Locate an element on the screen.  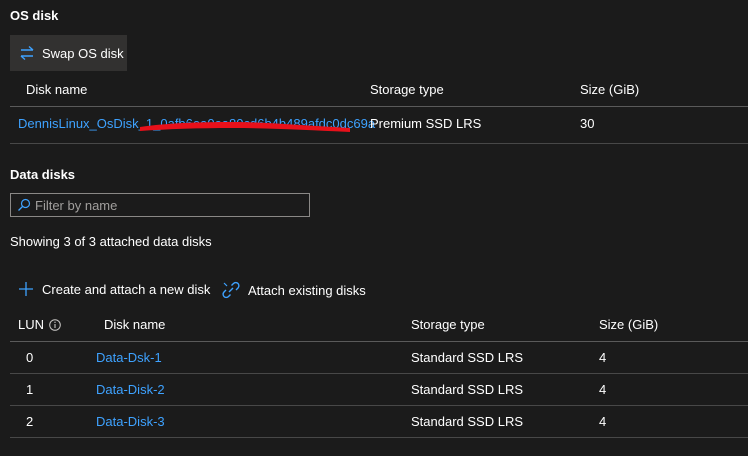
row-1-storage-type: Standard SSD LRS is located at coordinates (467, 389).